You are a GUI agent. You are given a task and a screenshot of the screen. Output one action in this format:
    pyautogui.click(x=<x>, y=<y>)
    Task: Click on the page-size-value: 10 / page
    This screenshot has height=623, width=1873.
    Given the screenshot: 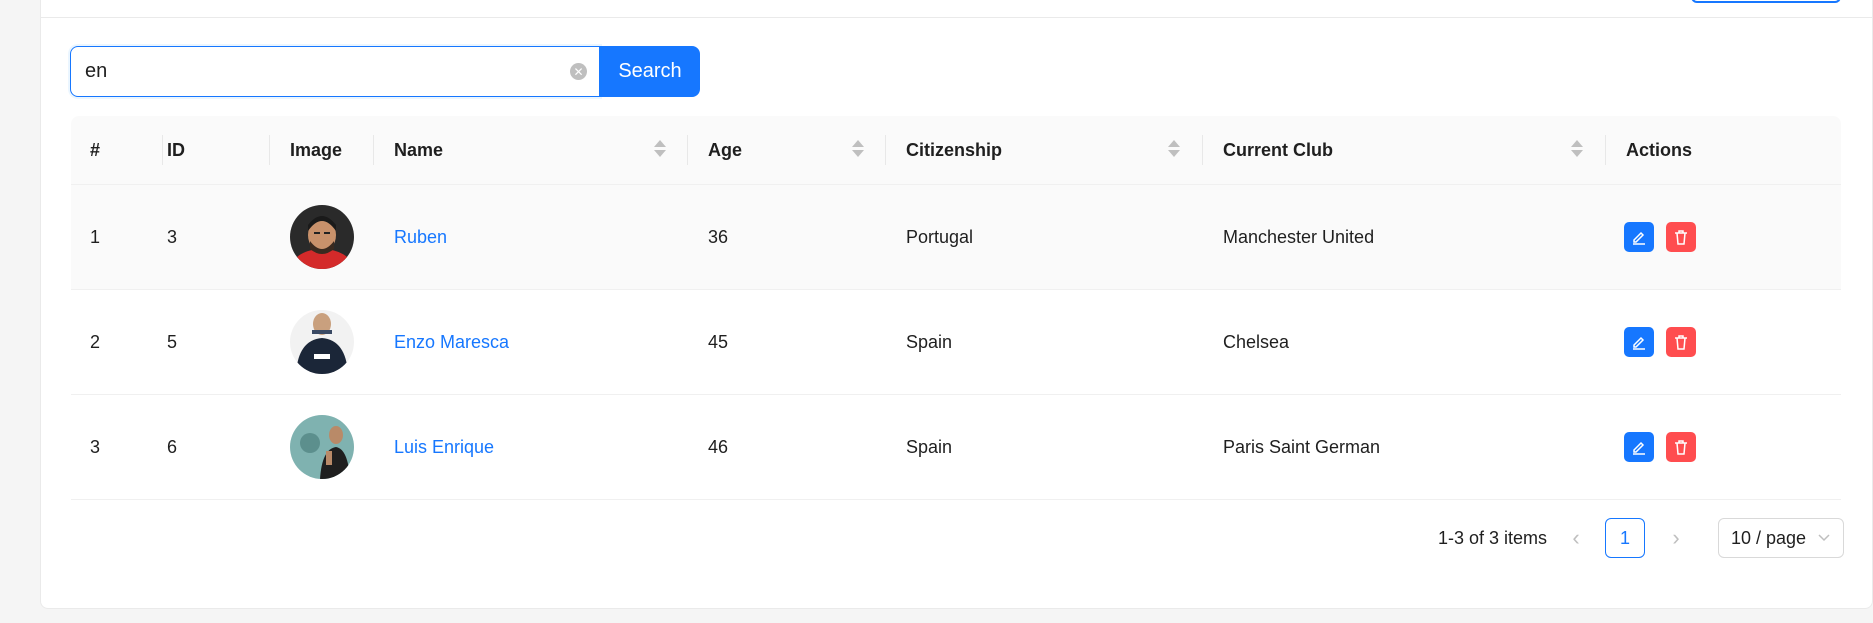 What is the action you would take?
    pyautogui.click(x=1769, y=537)
    